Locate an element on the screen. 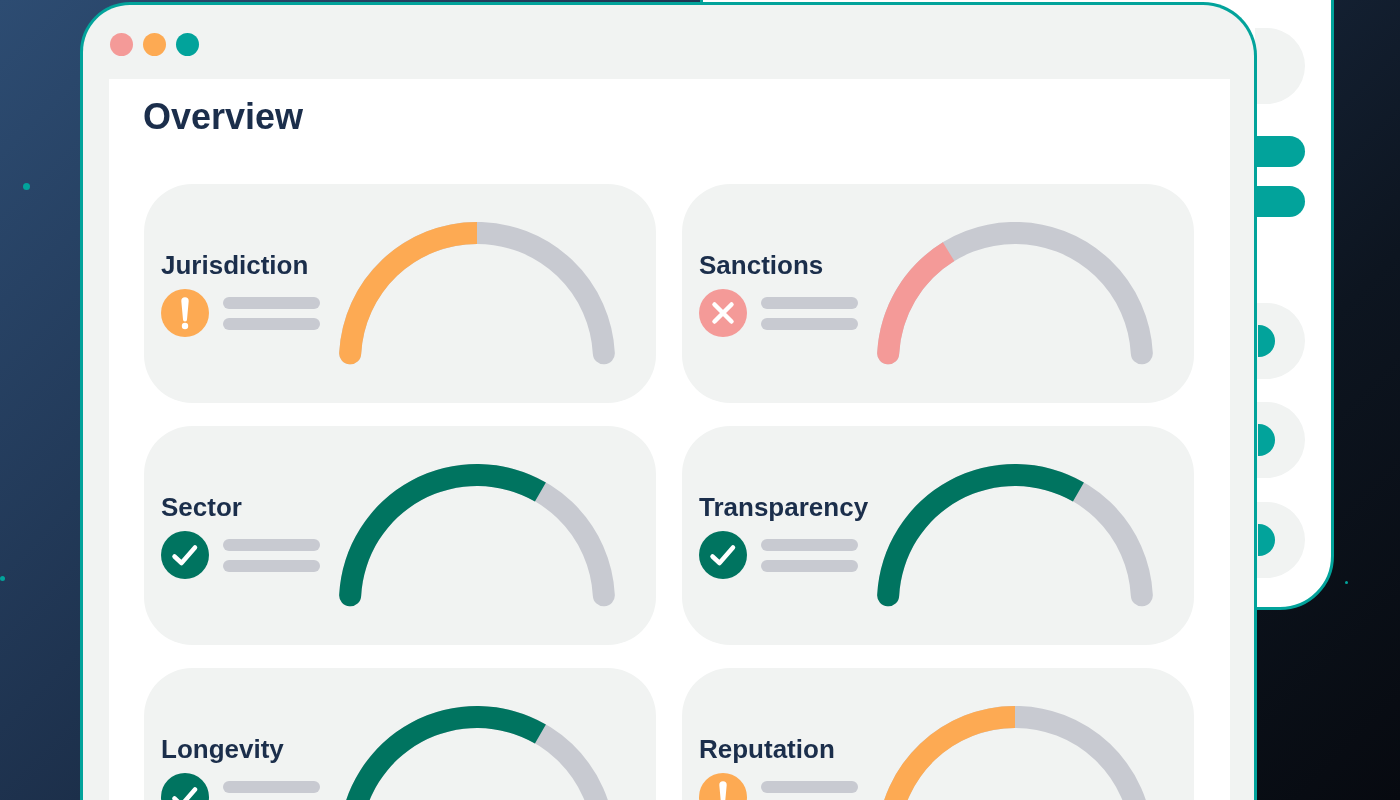 Image resolution: width=1400 pixels, height=800 pixels. card-title: Sector is located at coordinates (201, 507).